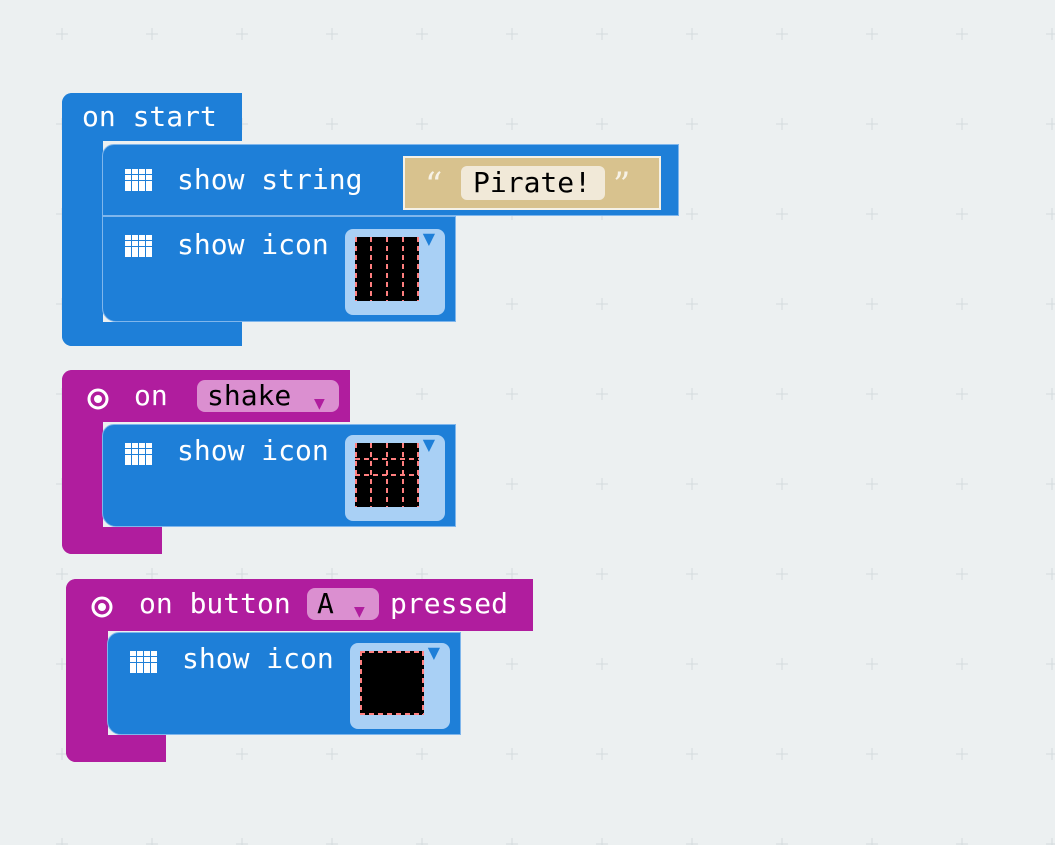  I want to click on open-quote: “, so click(434, 185).